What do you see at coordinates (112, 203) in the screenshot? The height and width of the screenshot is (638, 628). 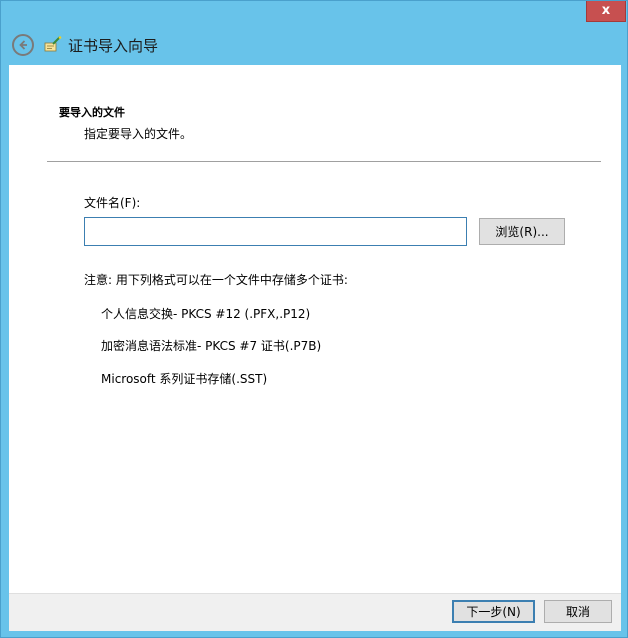 I see `filename-label: 文件名(F):` at bounding box center [112, 203].